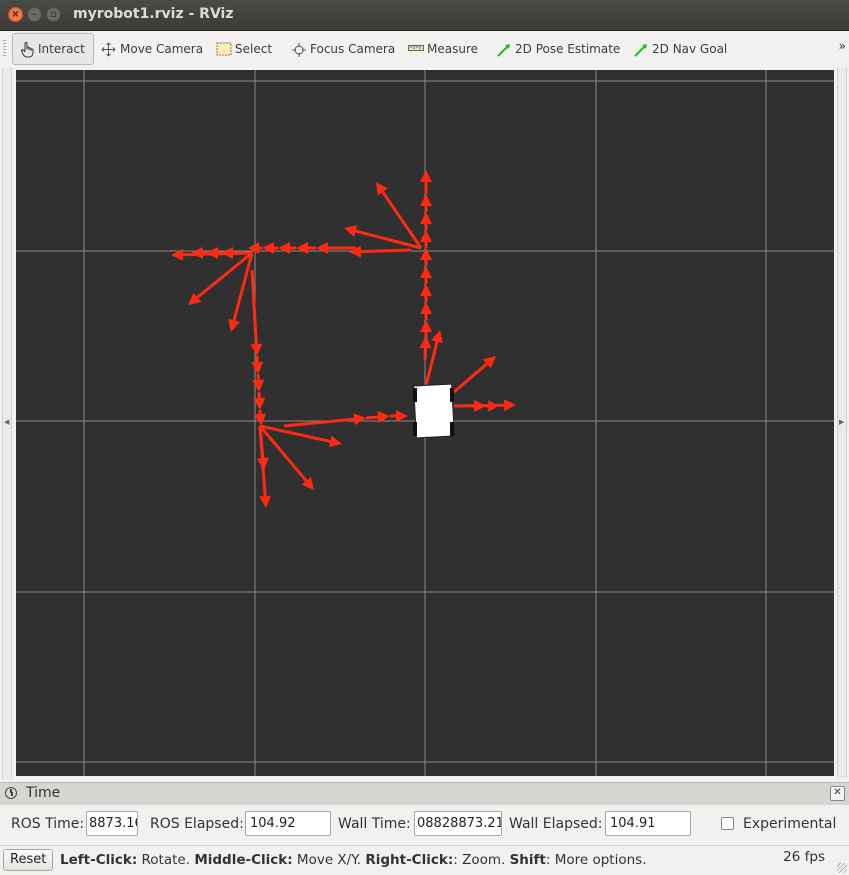 Image resolution: width=849 pixels, height=875 pixels. Describe the element at coordinates (253, 49) in the screenshot. I see `tool-label: Select` at that location.